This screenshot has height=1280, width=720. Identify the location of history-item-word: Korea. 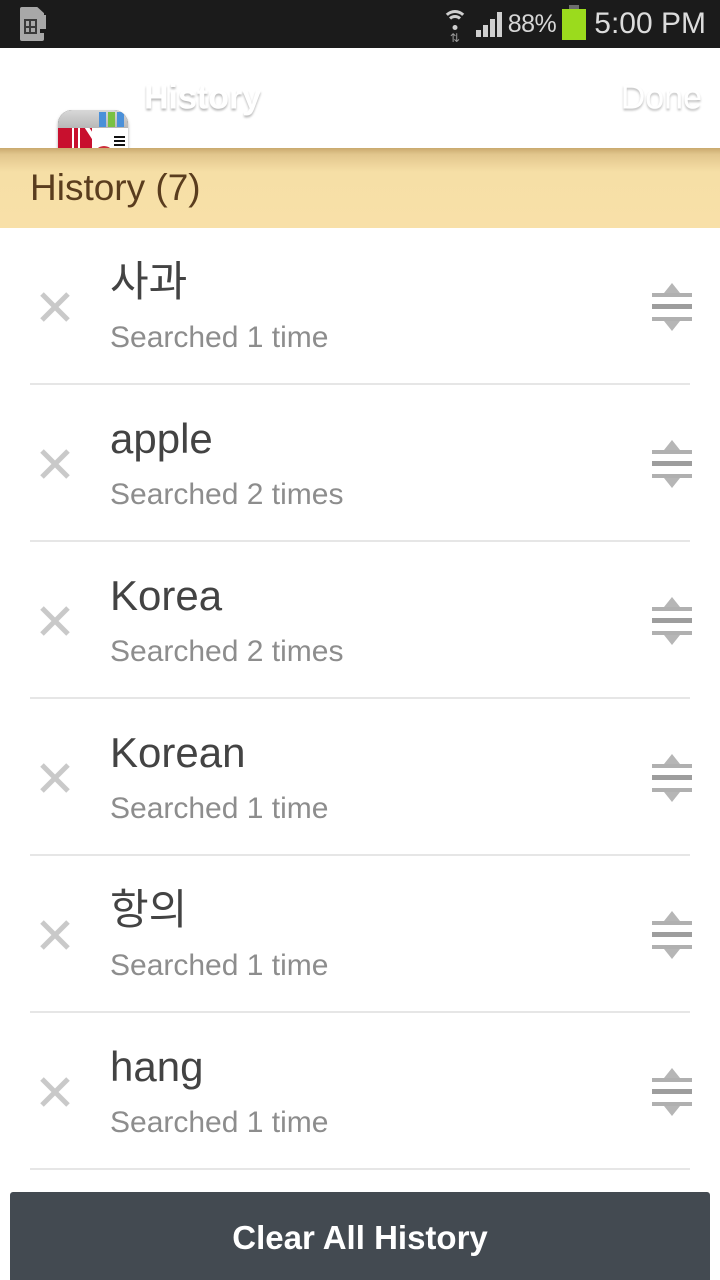
(166, 596).